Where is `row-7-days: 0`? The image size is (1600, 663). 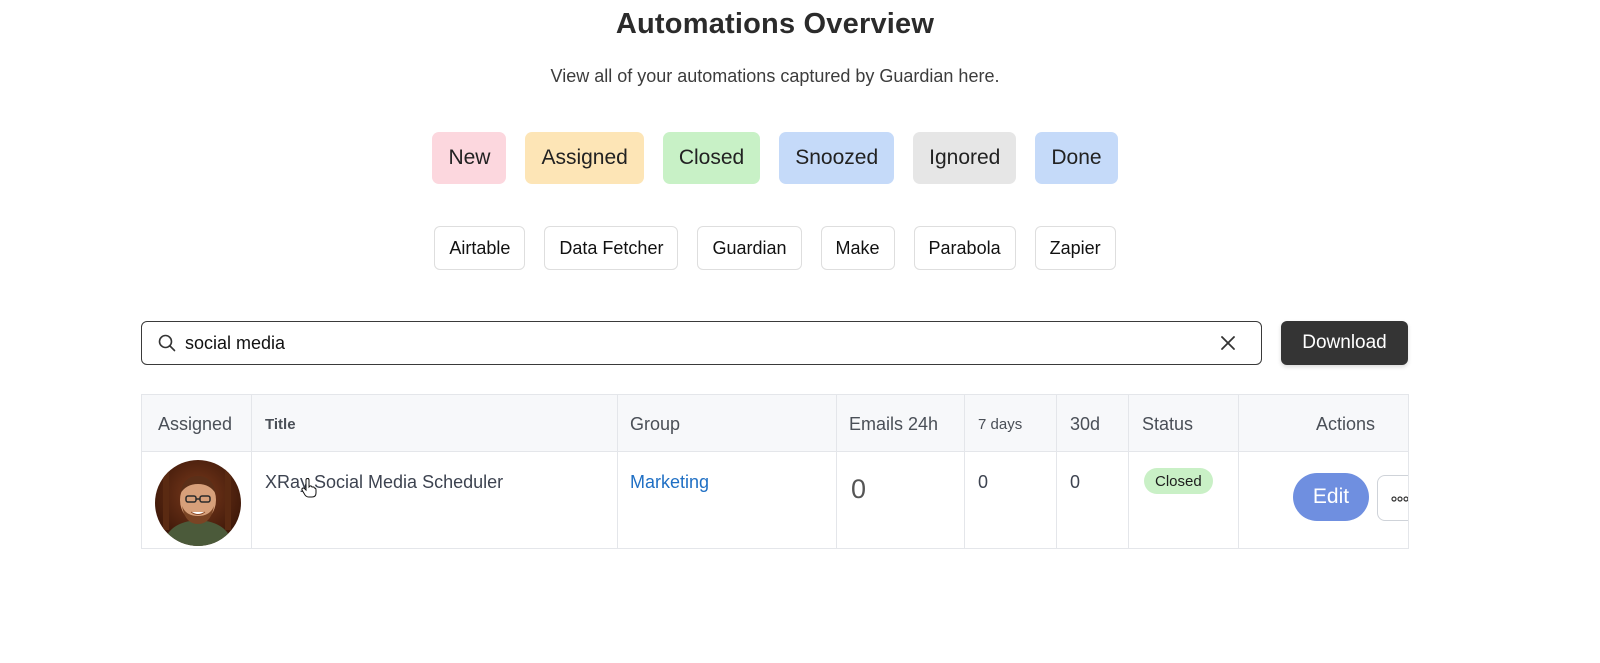 row-7-days: 0 is located at coordinates (983, 482).